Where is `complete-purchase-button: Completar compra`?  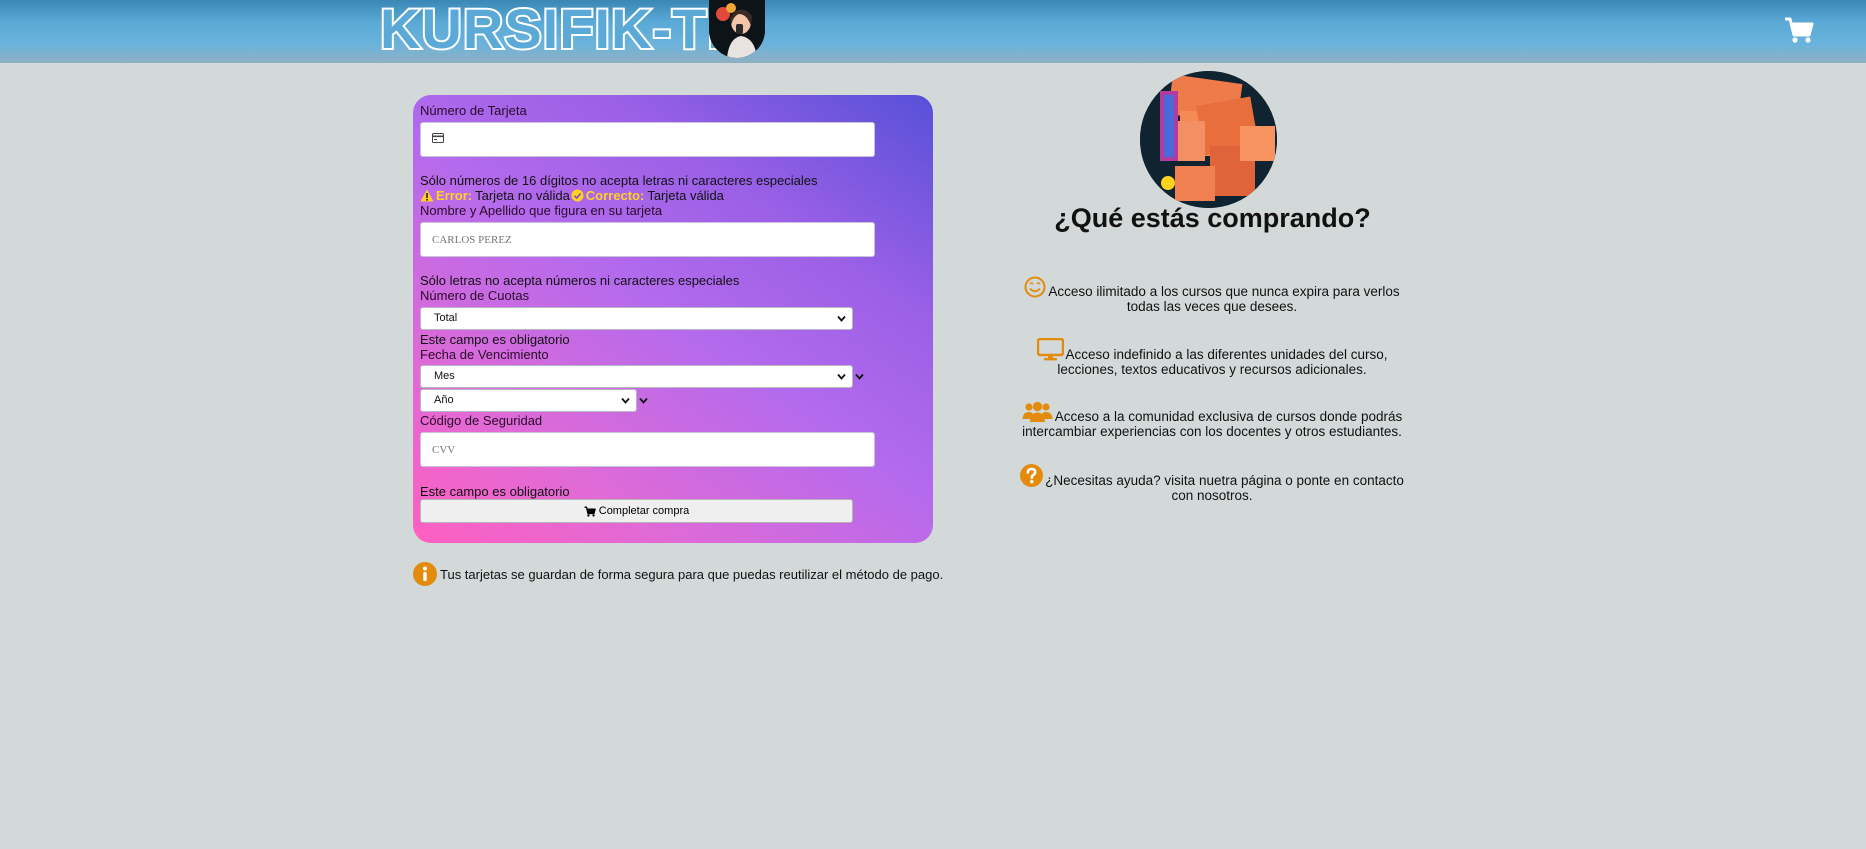 complete-purchase-button: Completar compra is located at coordinates (636, 511).